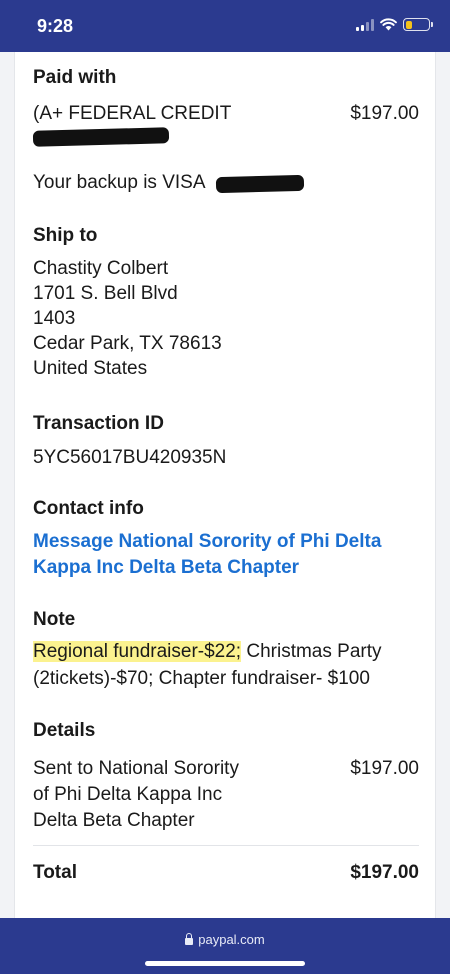 Image resolution: width=450 pixels, height=974 pixels. I want to click on backup-payment-row: Your backup is VISA, so click(169, 182).